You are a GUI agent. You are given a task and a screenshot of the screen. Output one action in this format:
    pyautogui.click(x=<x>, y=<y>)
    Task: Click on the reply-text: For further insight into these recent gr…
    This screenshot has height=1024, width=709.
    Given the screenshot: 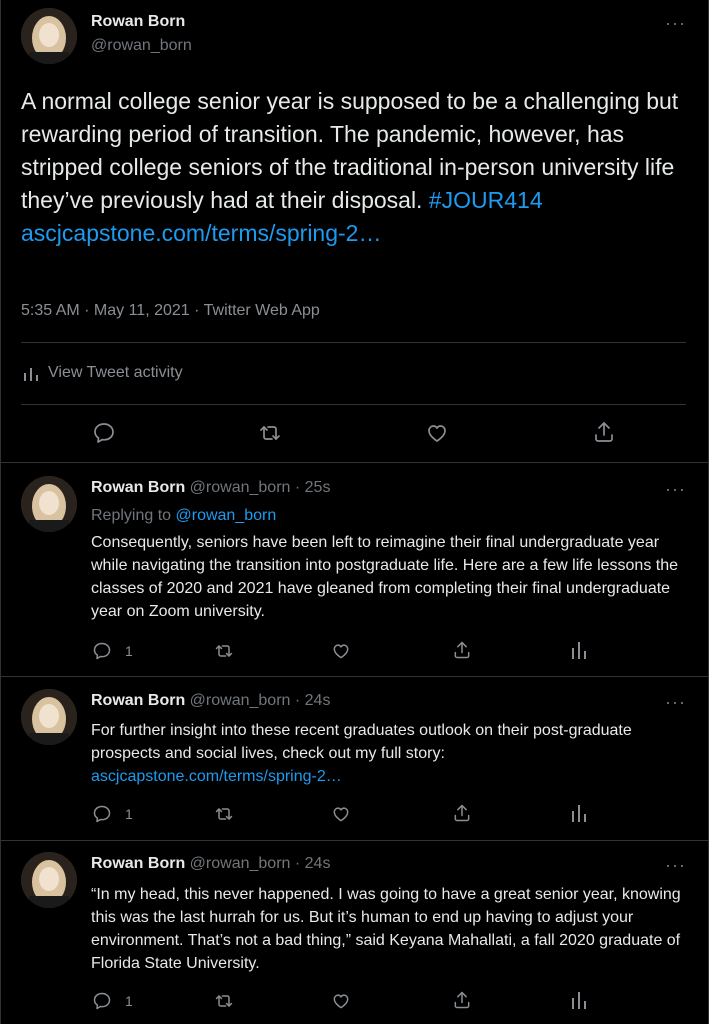 What is the action you would take?
    pyautogui.click(x=391, y=753)
    